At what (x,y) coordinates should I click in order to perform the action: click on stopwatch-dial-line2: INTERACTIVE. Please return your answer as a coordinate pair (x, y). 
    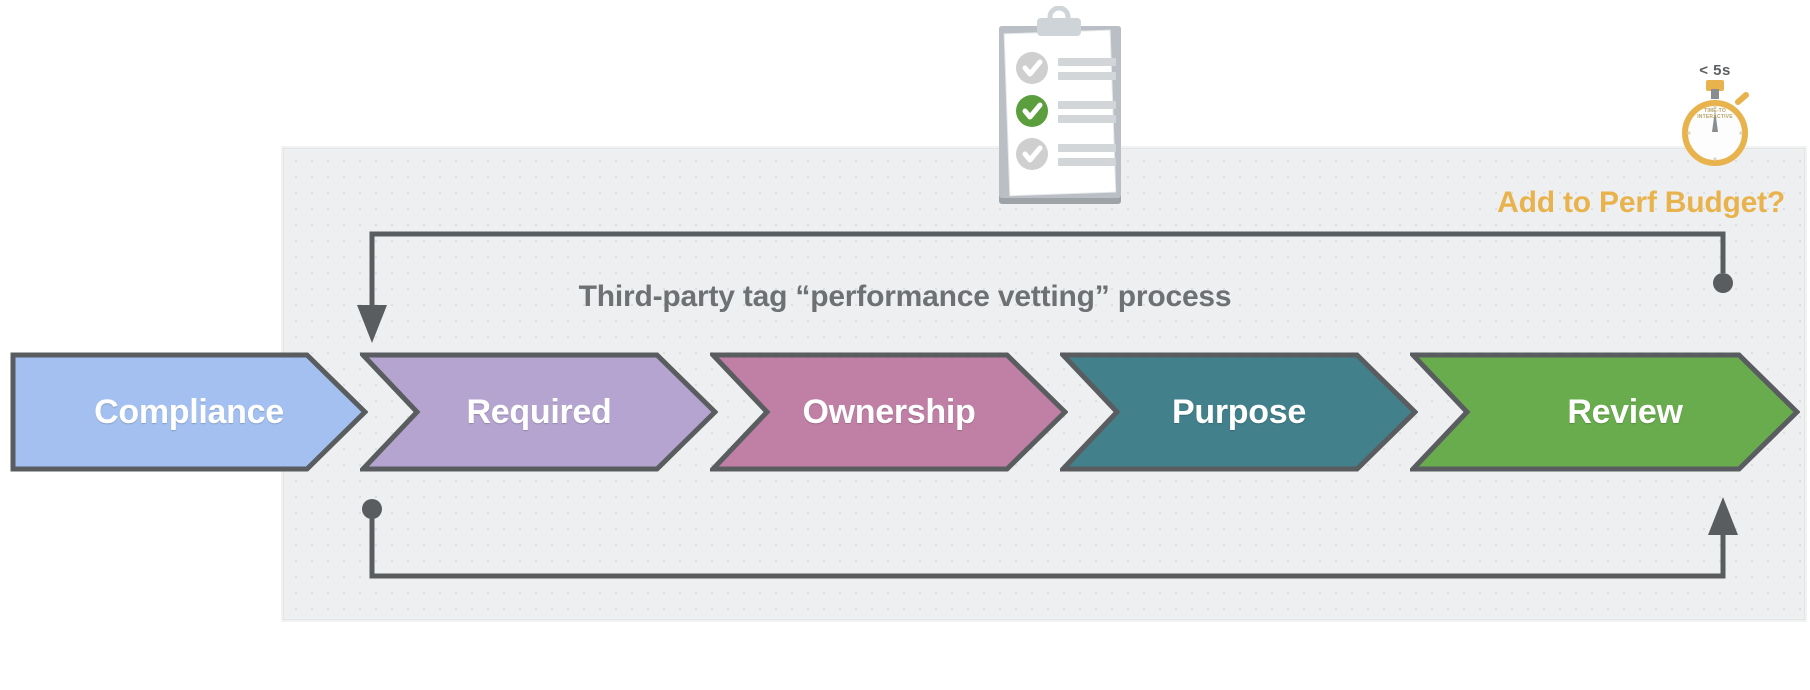
    Looking at the image, I should click on (1715, 117).